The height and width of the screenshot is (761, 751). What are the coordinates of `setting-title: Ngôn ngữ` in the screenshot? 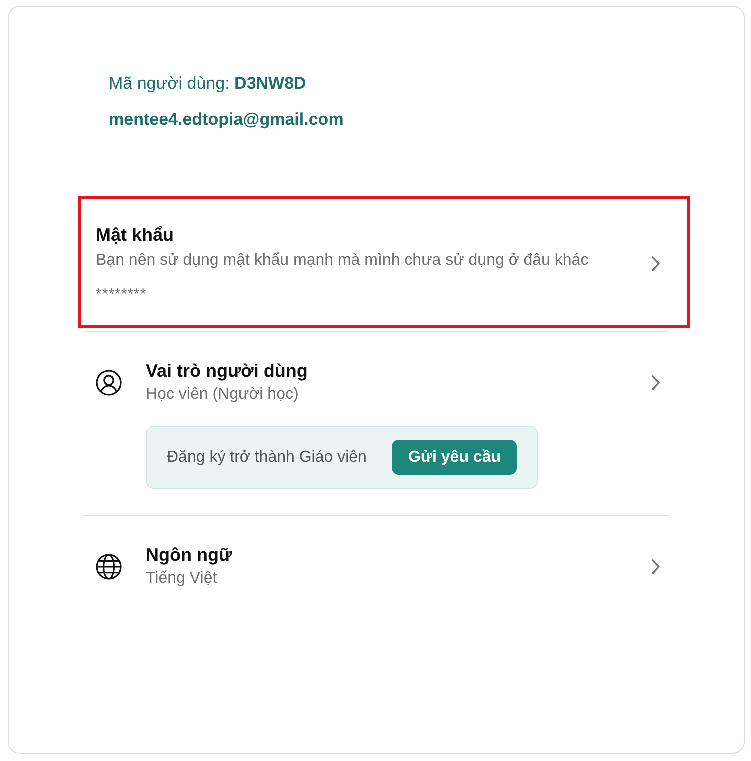 It's located at (189, 555).